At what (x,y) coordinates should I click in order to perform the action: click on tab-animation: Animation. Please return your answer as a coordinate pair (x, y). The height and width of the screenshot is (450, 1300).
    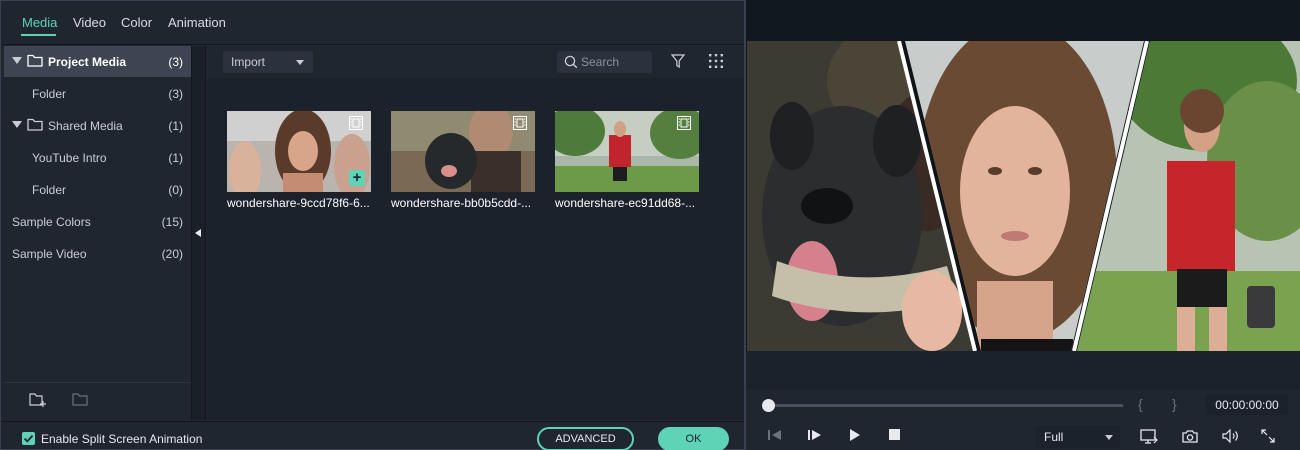
    Looking at the image, I should click on (197, 22).